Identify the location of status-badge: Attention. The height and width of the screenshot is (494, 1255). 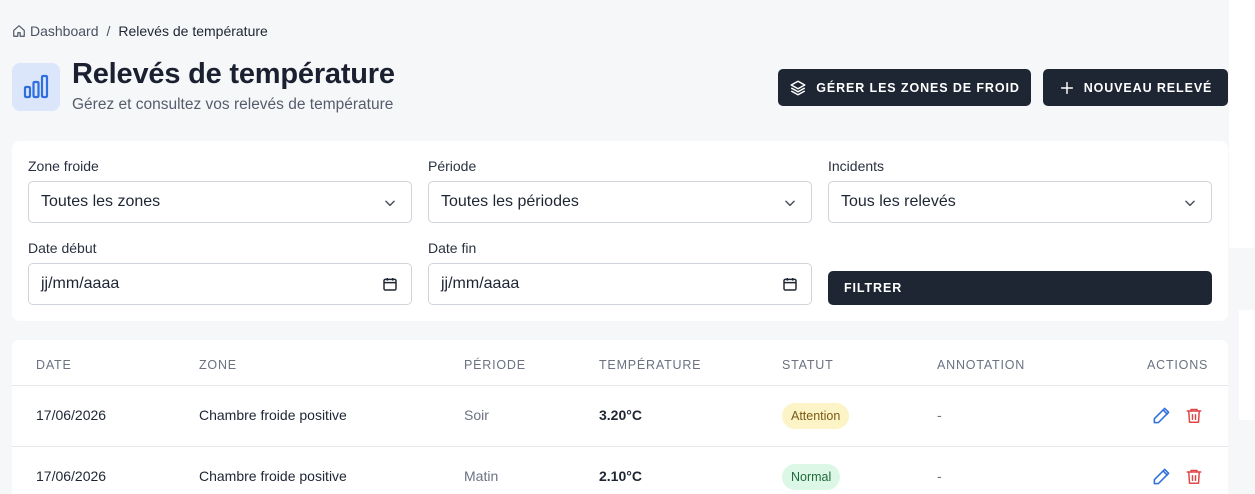
(816, 416).